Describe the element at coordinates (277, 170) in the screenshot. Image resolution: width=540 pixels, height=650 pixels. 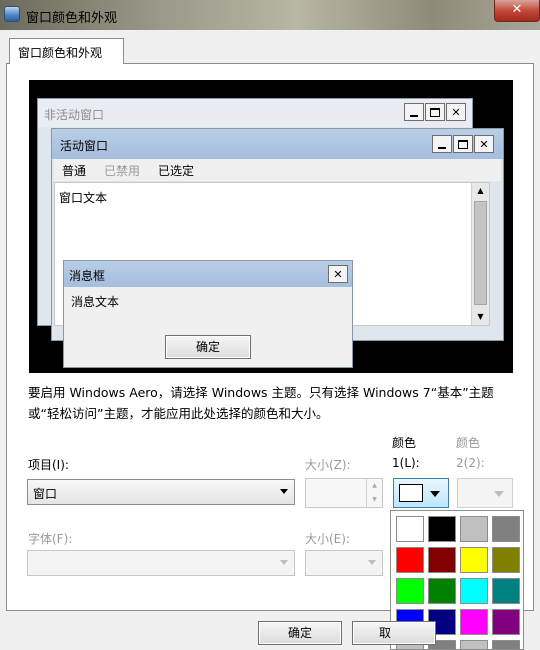
I see `preview-menu-bar: 普通 已禁用 已选定` at that location.